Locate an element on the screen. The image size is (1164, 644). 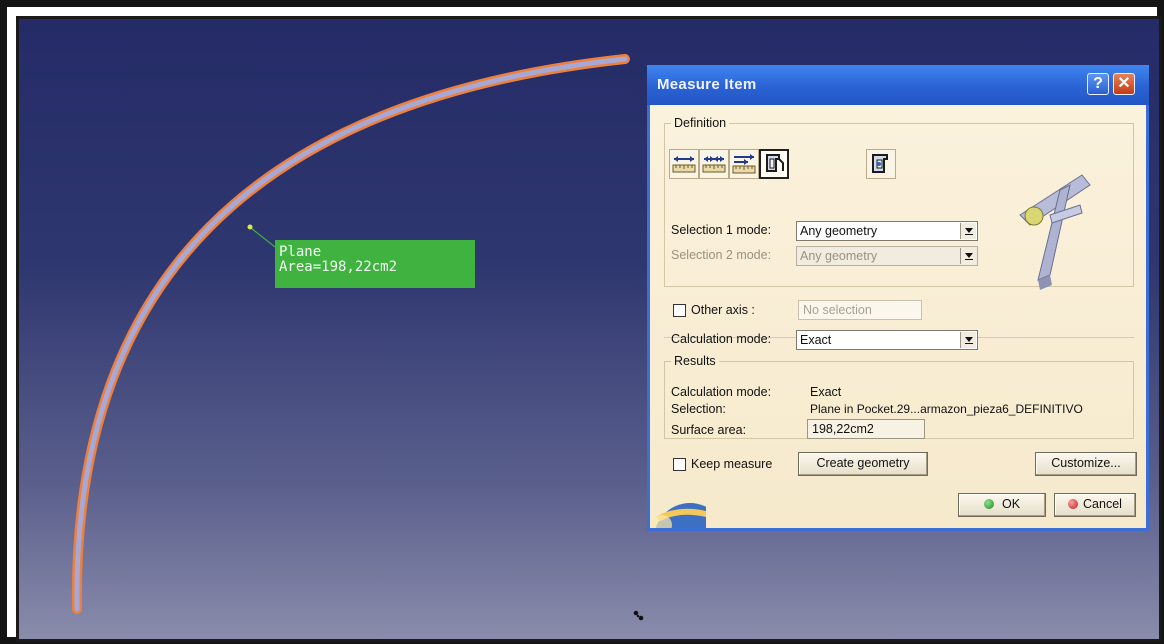
measure-annotation: Plane Area=198,22cm2 is located at coordinates (375, 264).